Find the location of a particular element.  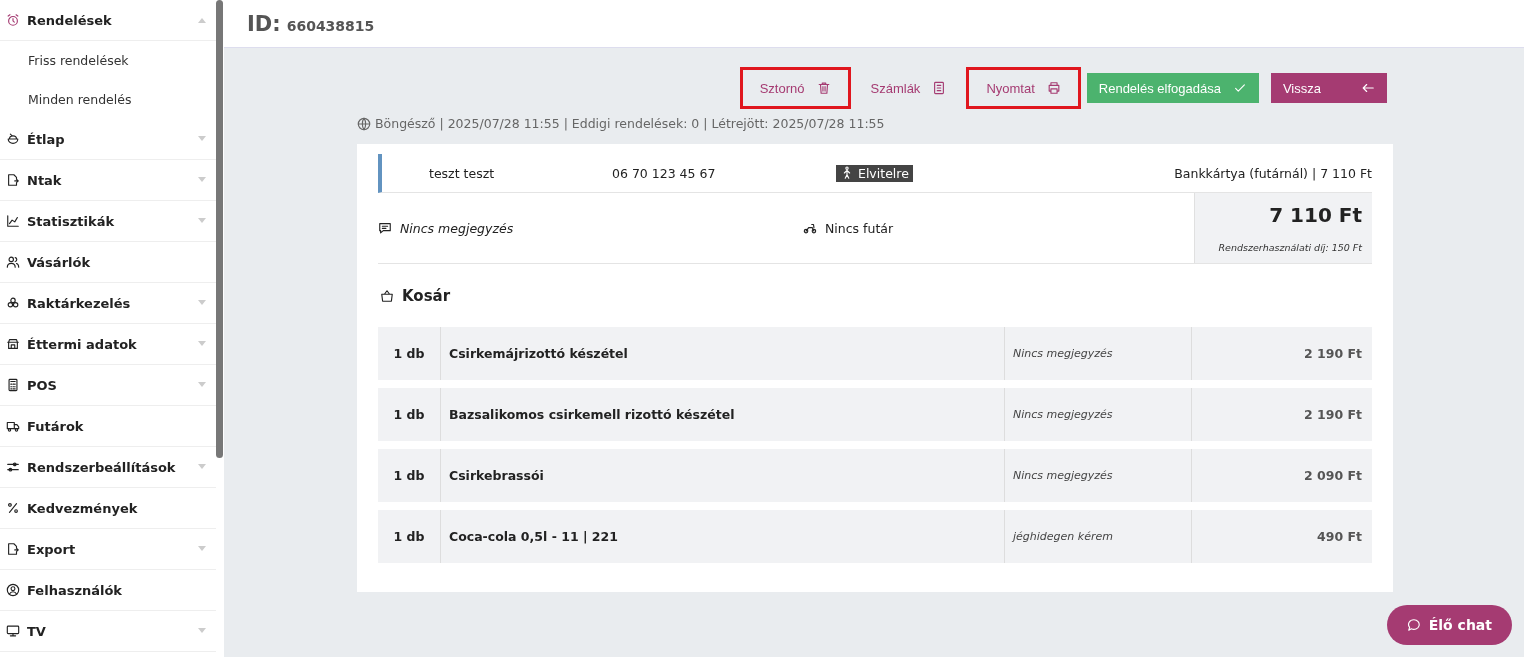

phone-number: 06 70 123 45 67 is located at coordinates (664, 173).